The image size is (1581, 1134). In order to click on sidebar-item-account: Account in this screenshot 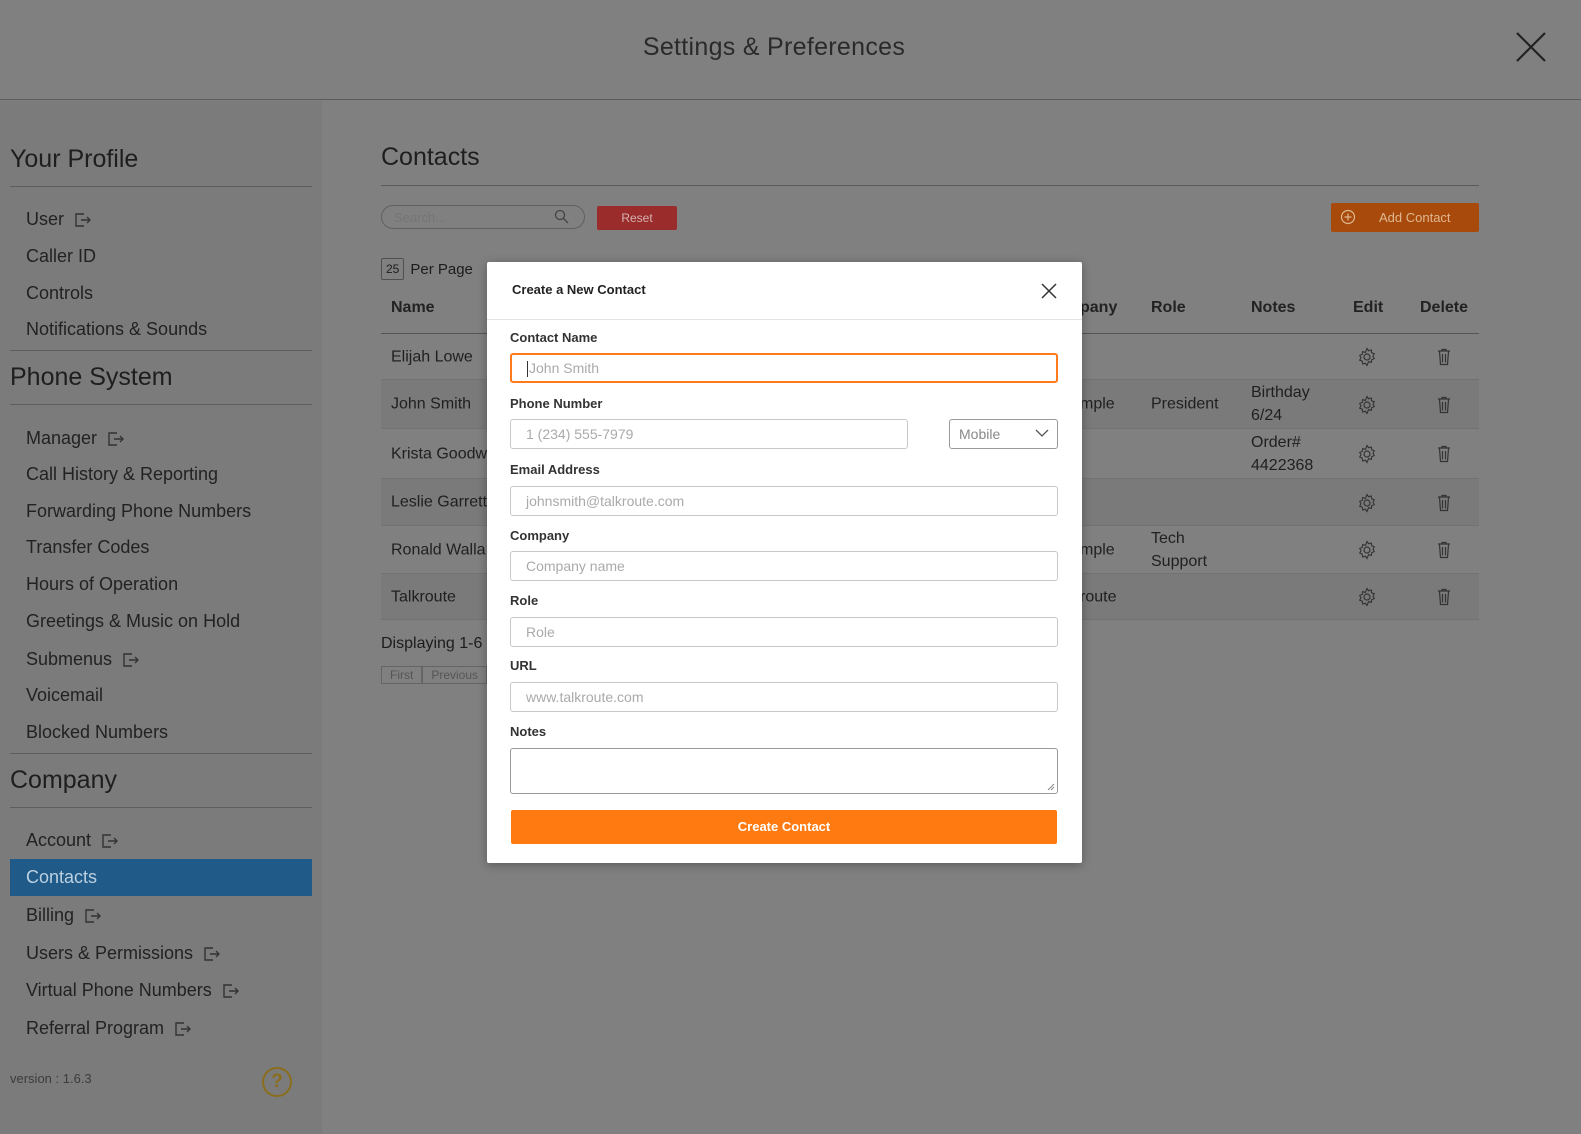, I will do `click(72, 840)`.